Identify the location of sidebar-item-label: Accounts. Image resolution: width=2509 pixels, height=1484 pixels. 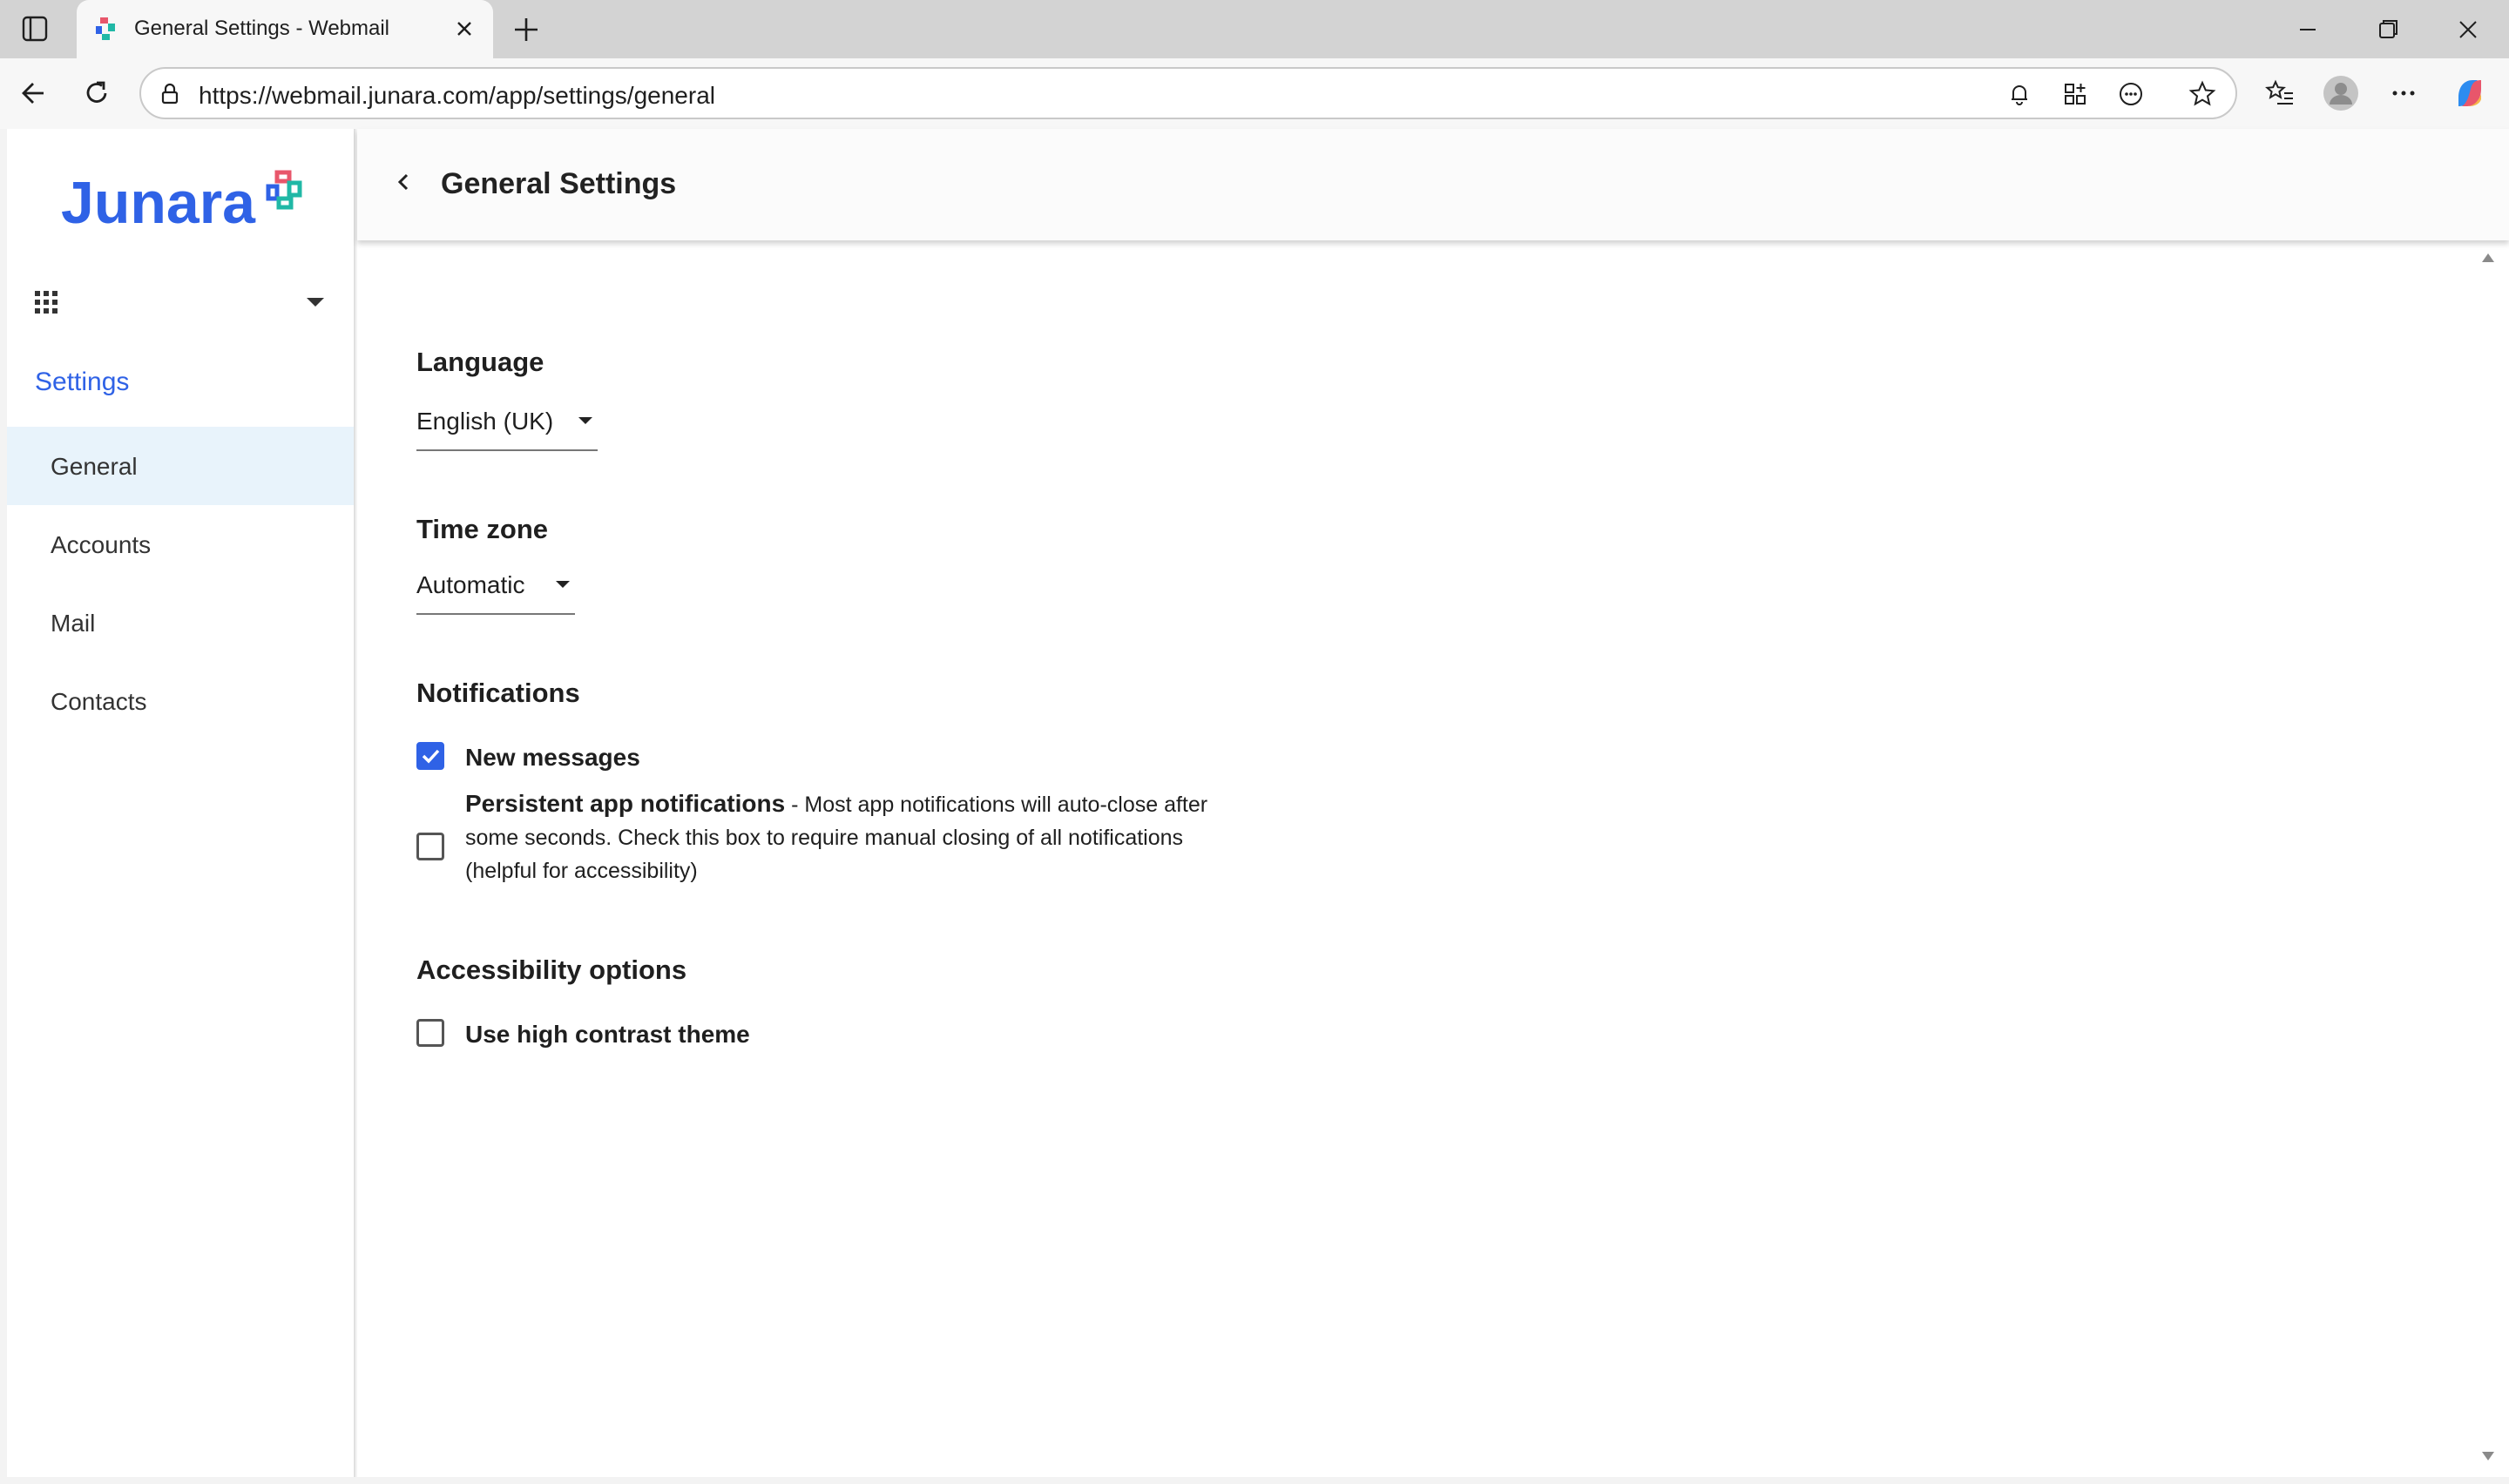
(101, 545).